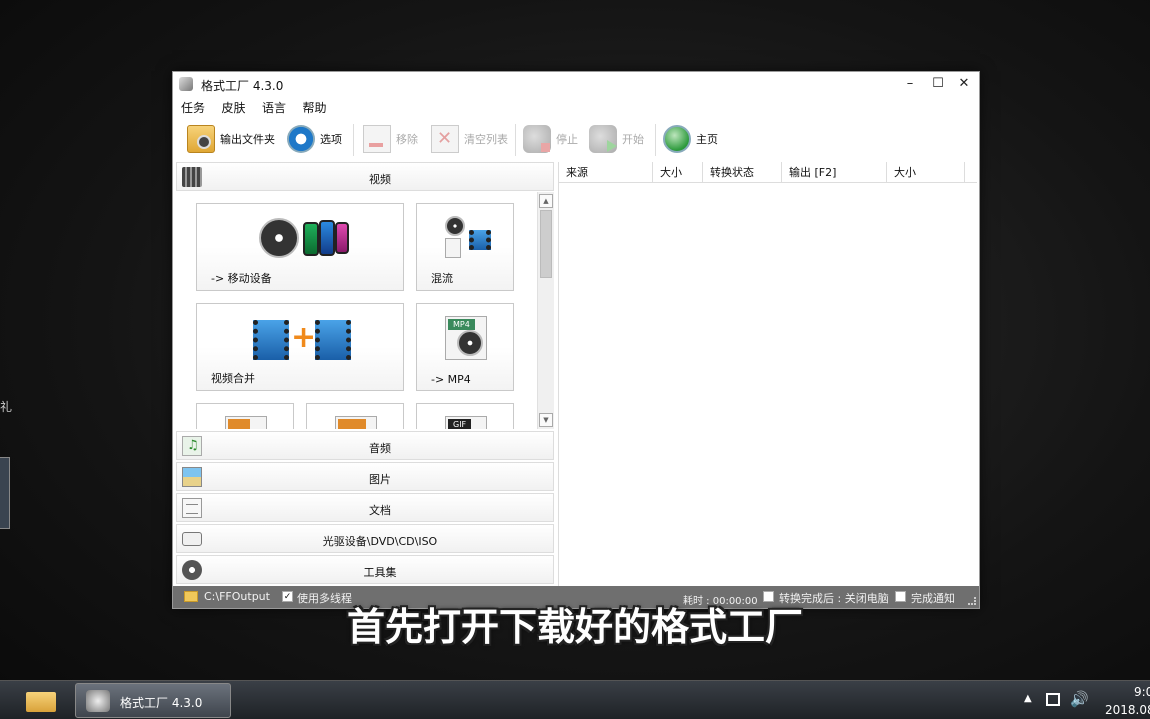  What do you see at coordinates (304, 337) in the screenshot?
I see `plus-icon: +` at bounding box center [304, 337].